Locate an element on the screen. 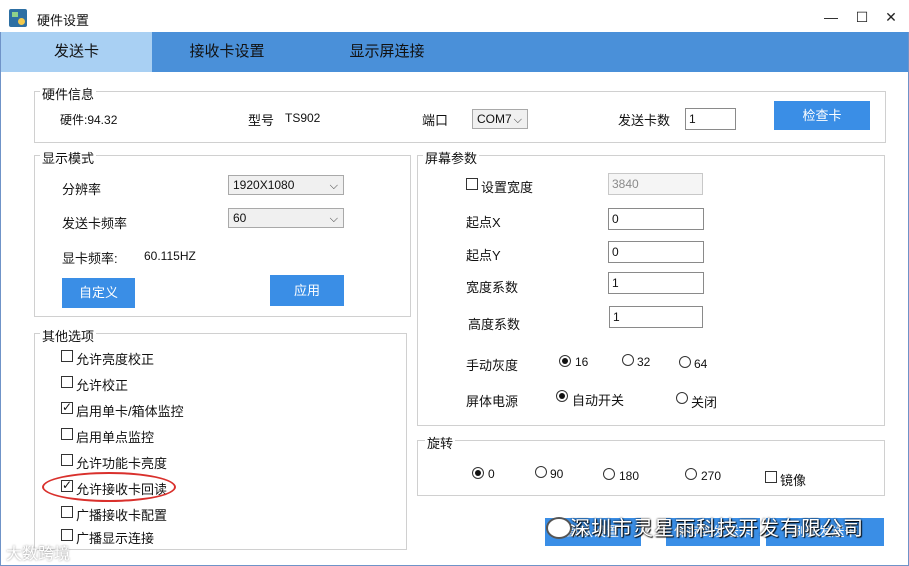  corner-watermark: 大数跨境 is located at coordinates (38, 554).